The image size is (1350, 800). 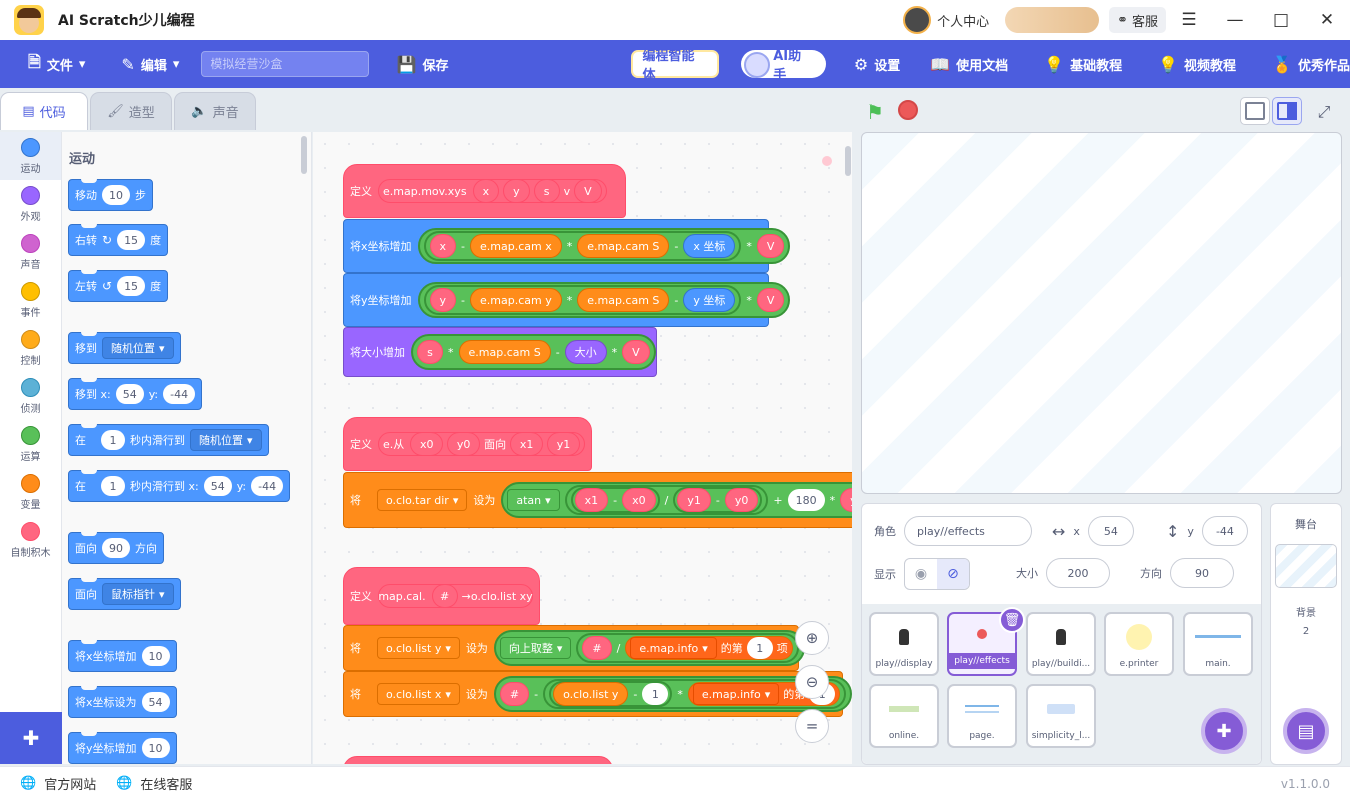 What do you see at coordinates (1306, 566) in the screenshot?
I see `backdrop-thumbnail` at bounding box center [1306, 566].